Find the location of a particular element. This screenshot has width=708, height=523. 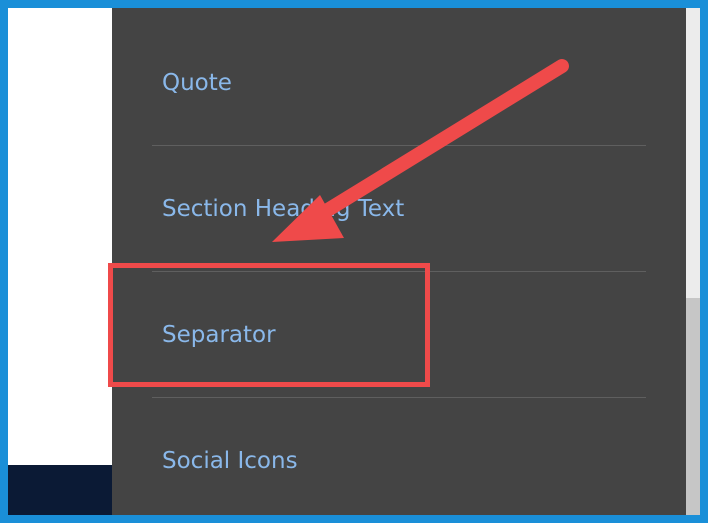

scrollbar-thumb is located at coordinates (693, 406).